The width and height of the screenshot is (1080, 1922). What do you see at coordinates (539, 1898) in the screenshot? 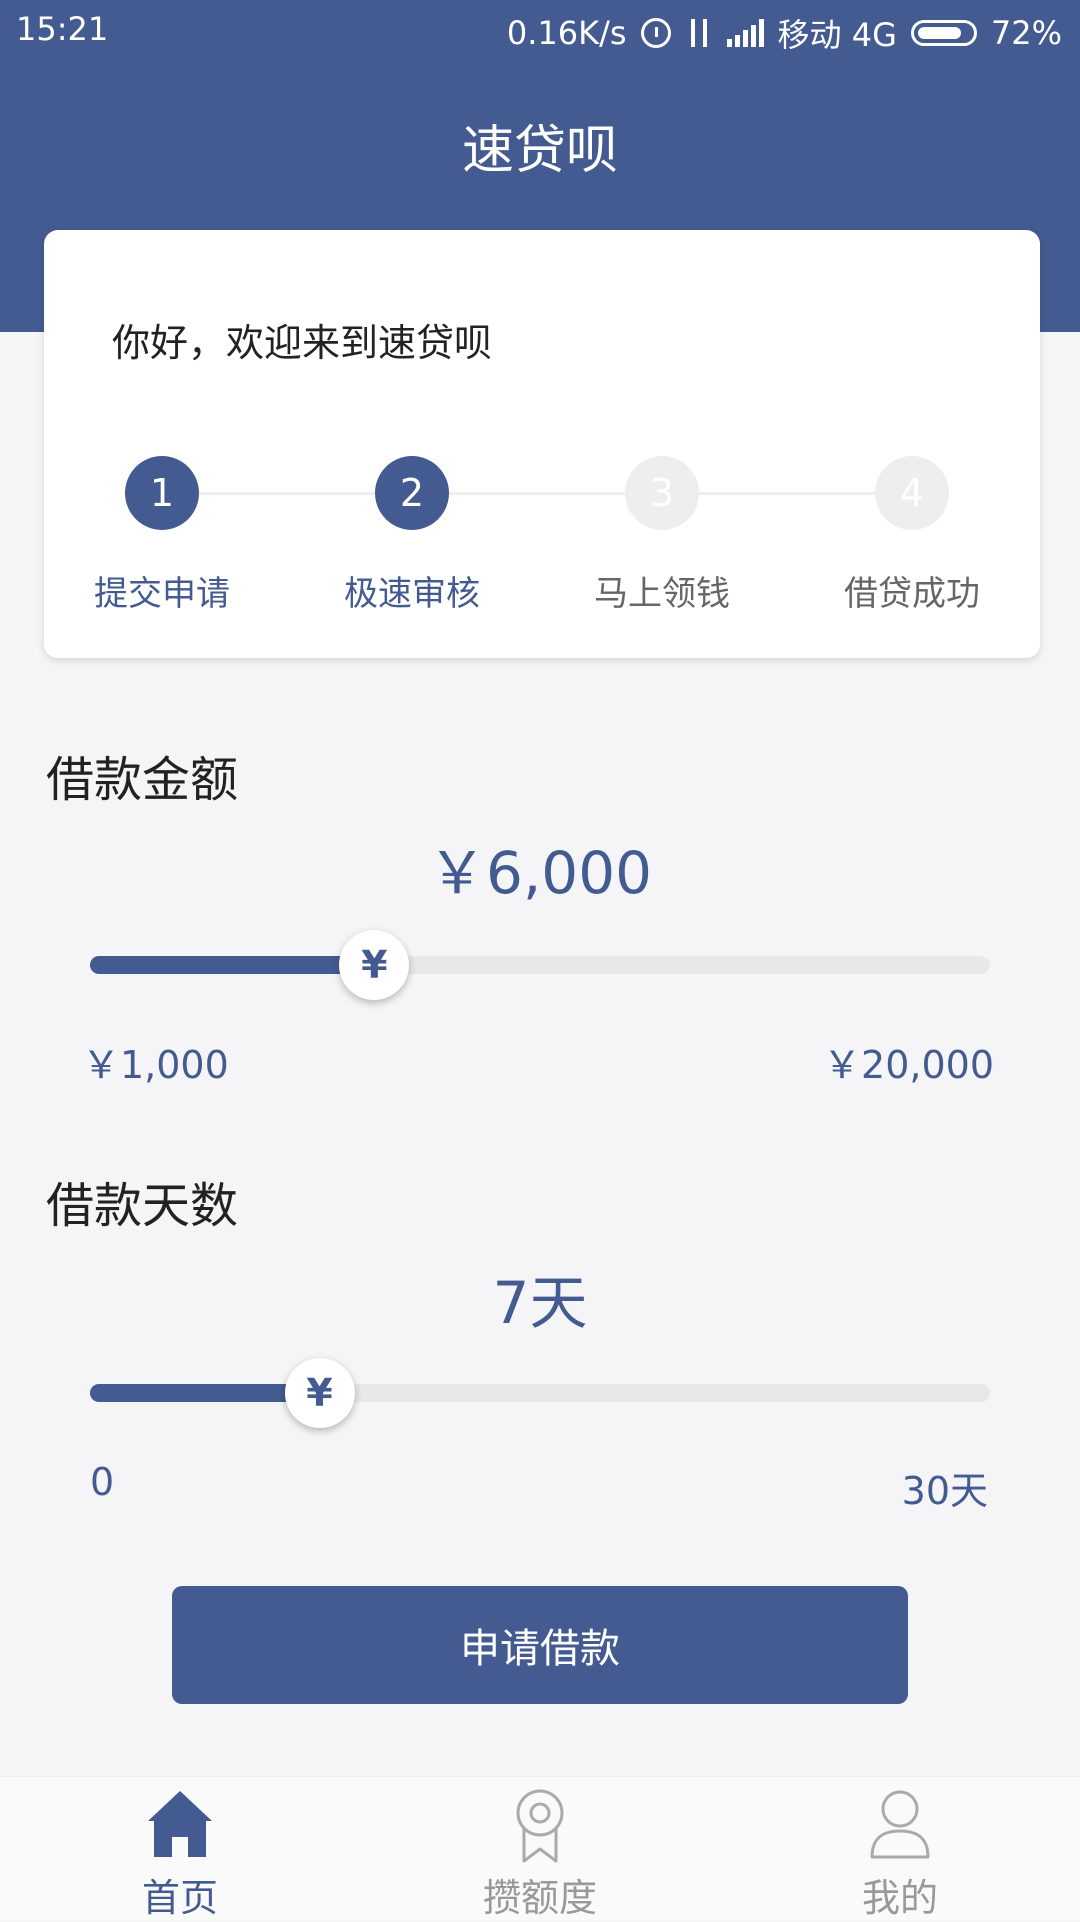
I see `nav-label: 攒额度` at bounding box center [539, 1898].